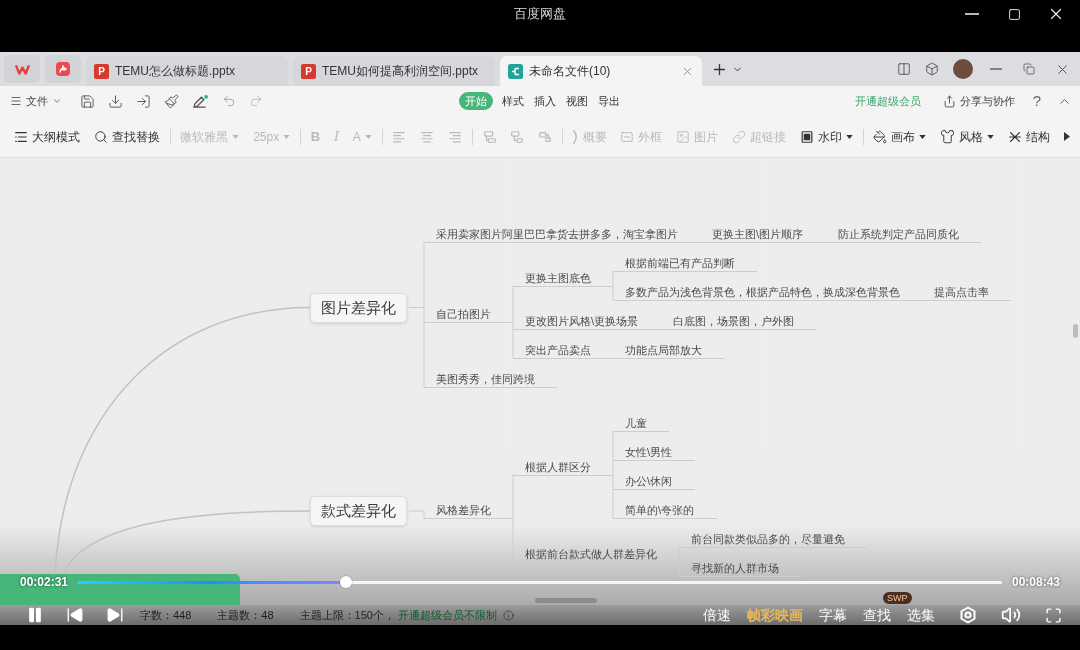 The image size is (1080, 650). I want to click on triangle-right-icon, so click(1066, 136).